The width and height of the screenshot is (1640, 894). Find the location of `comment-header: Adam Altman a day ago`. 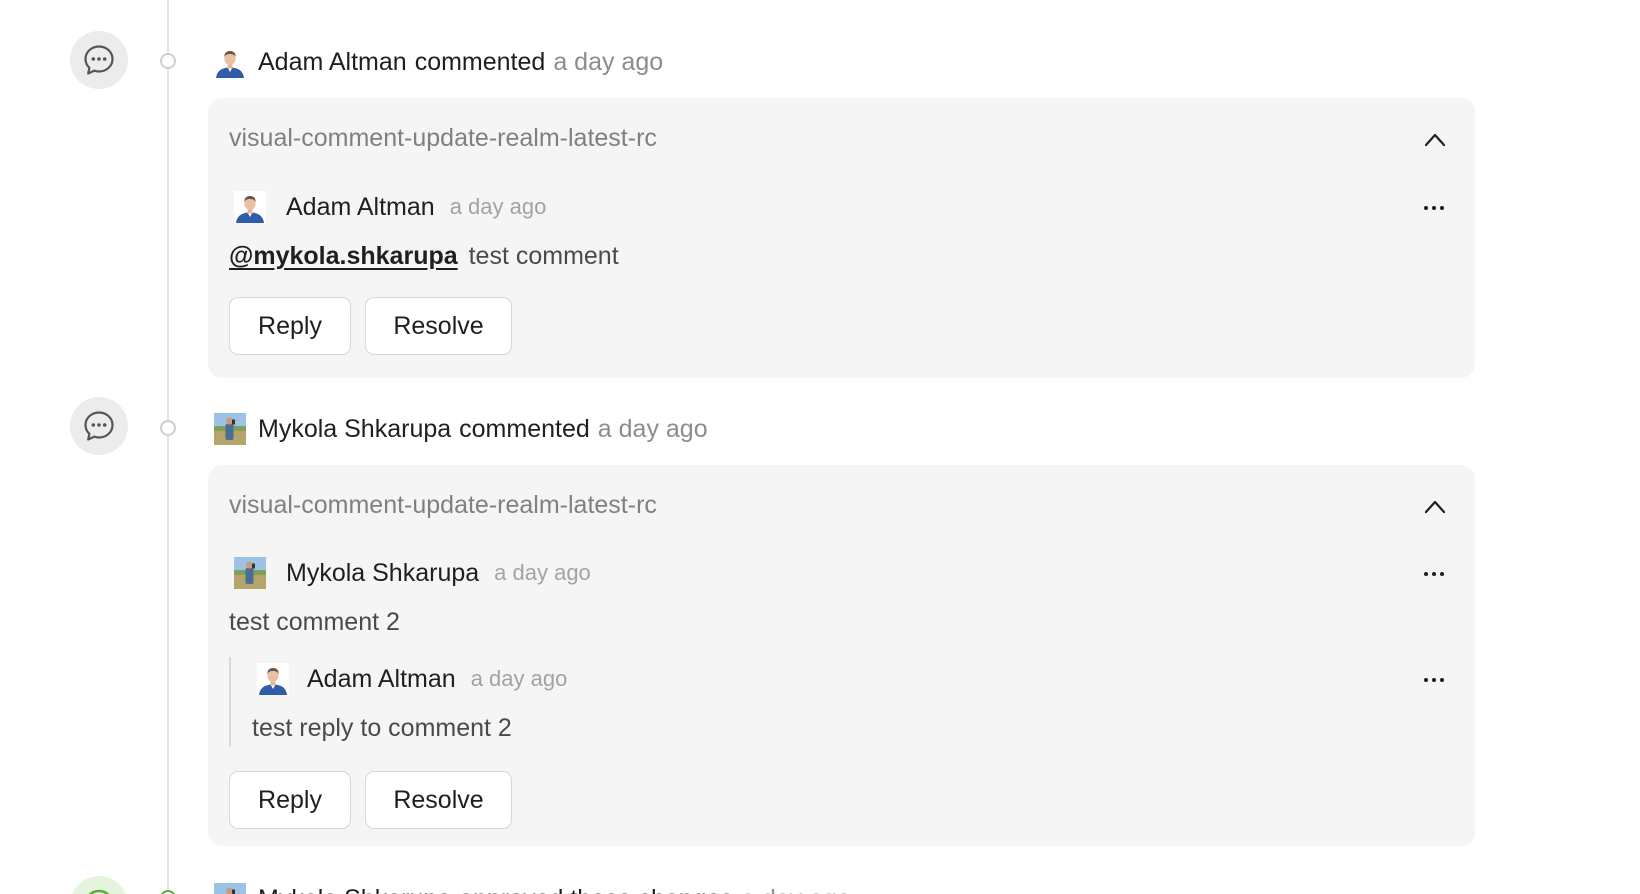

comment-header: Adam Altman a day ago is located at coordinates (390, 207).